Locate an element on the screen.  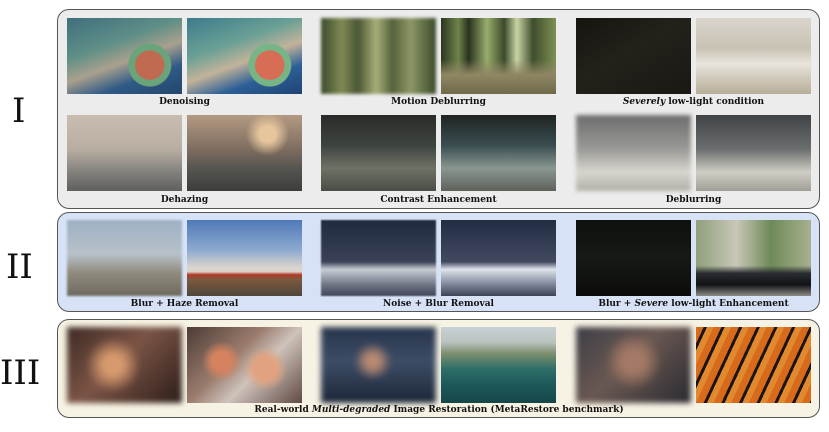
lobby-degraded-image is located at coordinates (378, 153).